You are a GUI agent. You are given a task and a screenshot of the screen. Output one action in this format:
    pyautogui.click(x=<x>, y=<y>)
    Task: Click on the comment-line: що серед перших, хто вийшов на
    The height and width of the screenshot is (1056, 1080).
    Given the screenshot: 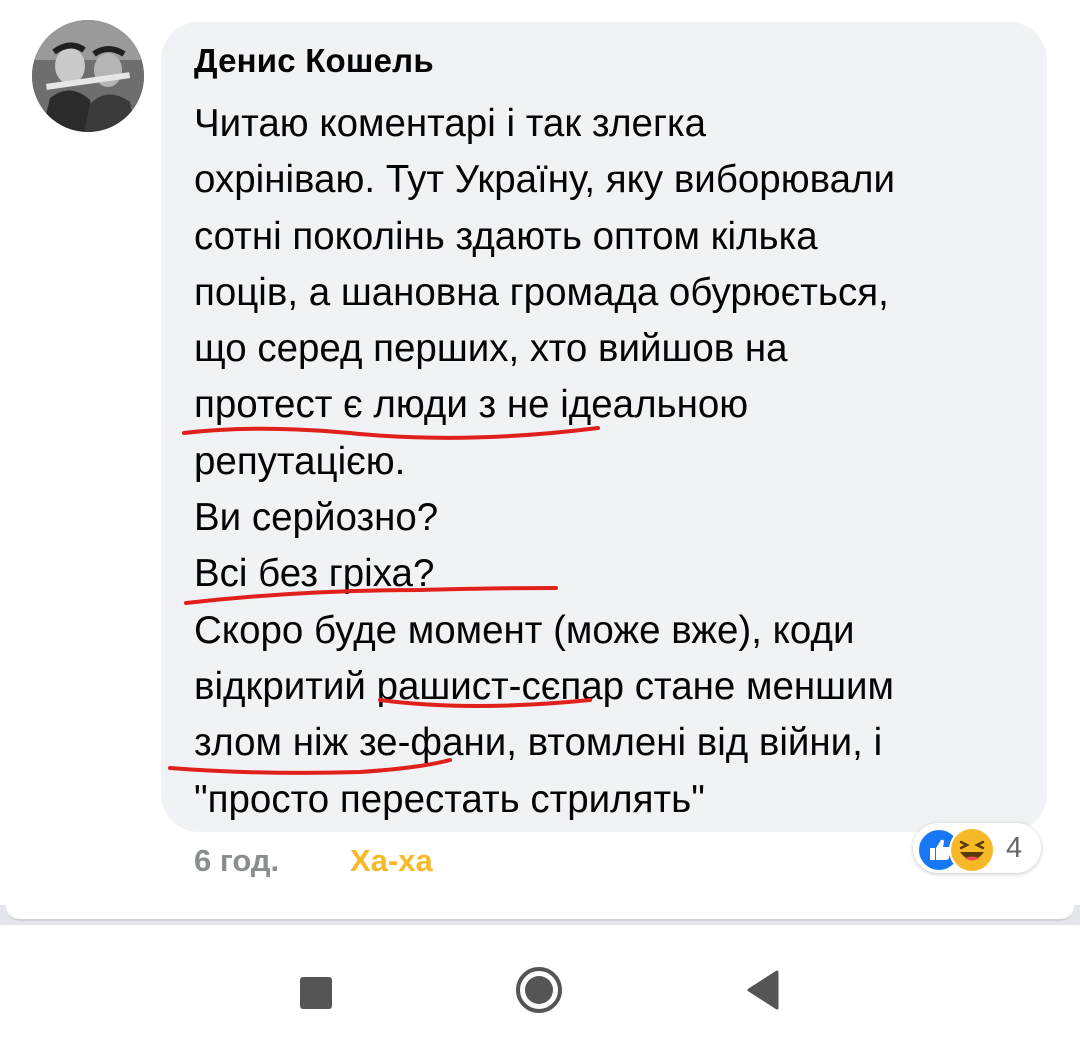 What is the action you would take?
    pyautogui.click(x=491, y=349)
    